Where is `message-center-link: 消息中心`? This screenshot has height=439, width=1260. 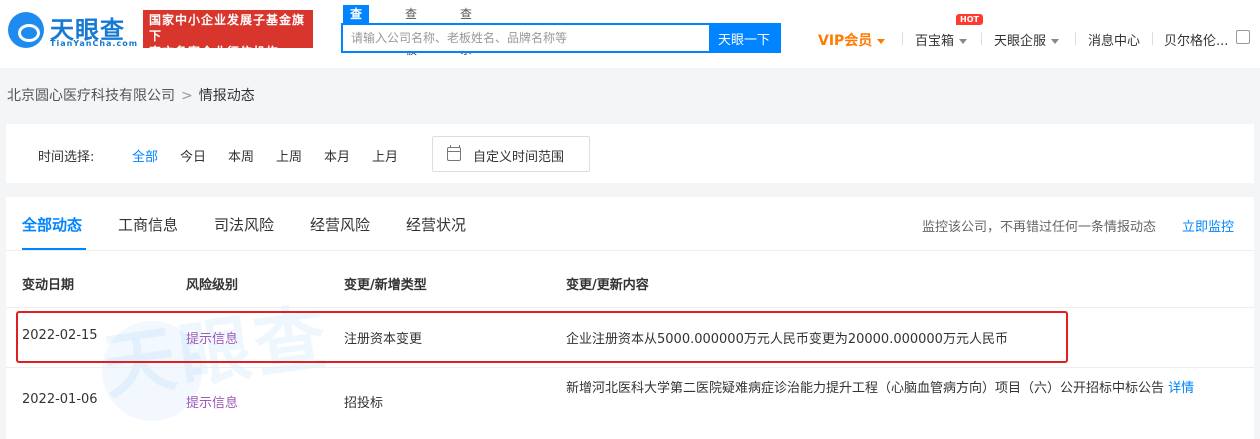 message-center-link: 消息中心 is located at coordinates (1114, 39).